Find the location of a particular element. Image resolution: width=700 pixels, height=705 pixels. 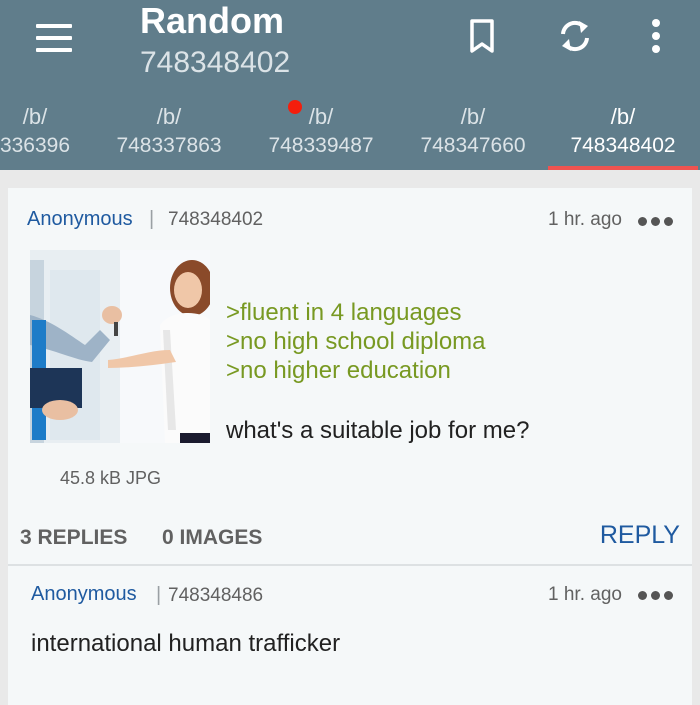

greentext-line: >no high school diploma is located at coordinates (356, 341).